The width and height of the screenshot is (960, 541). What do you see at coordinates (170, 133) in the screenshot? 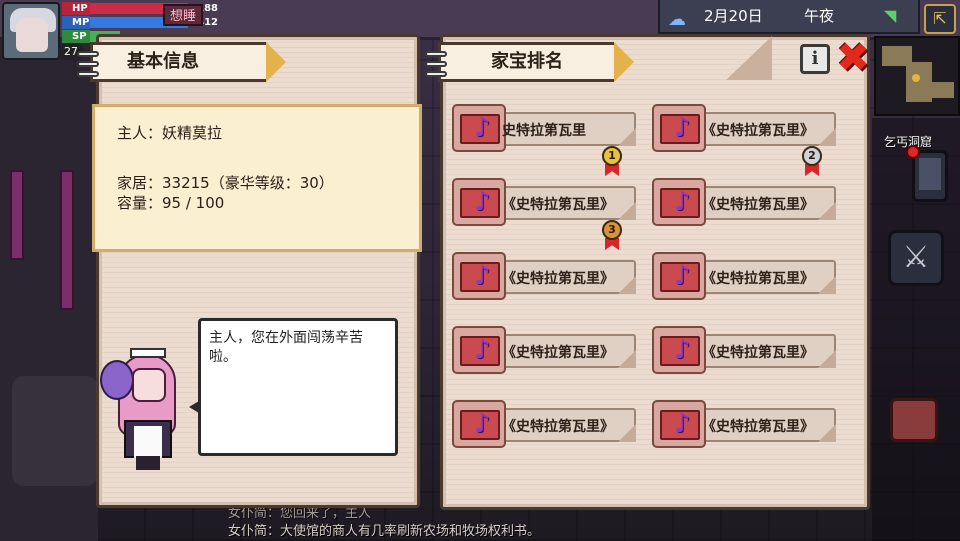
I see `owner-text: 主人：妖精莫拉` at bounding box center [170, 133].